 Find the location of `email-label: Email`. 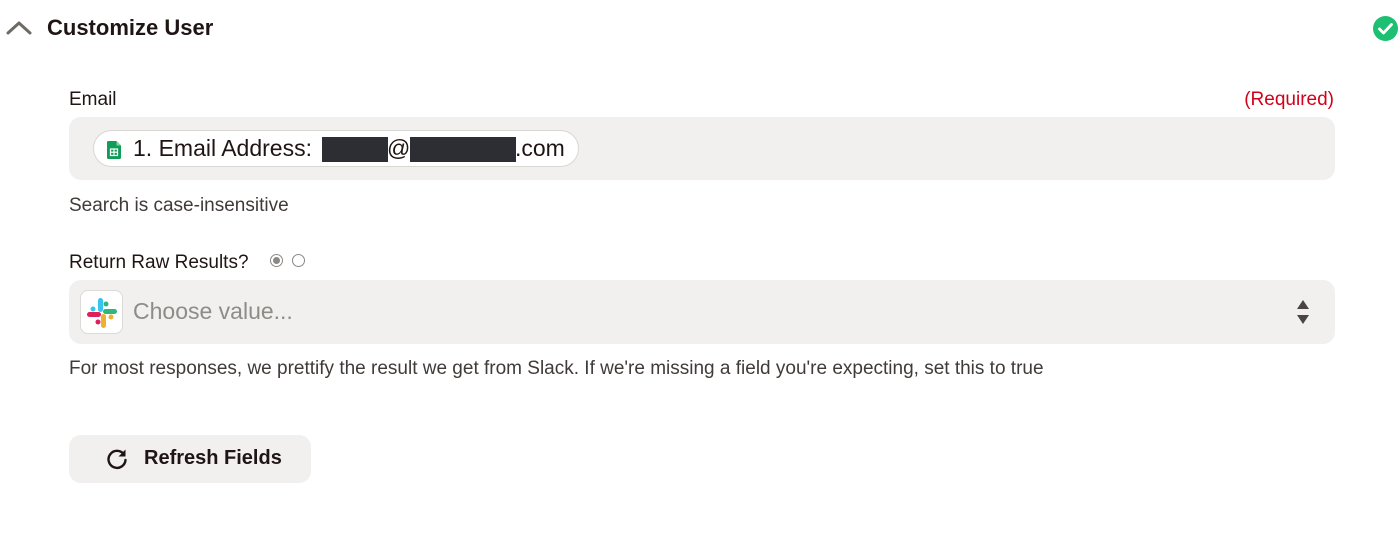

email-label: Email is located at coordinates (93, 99).